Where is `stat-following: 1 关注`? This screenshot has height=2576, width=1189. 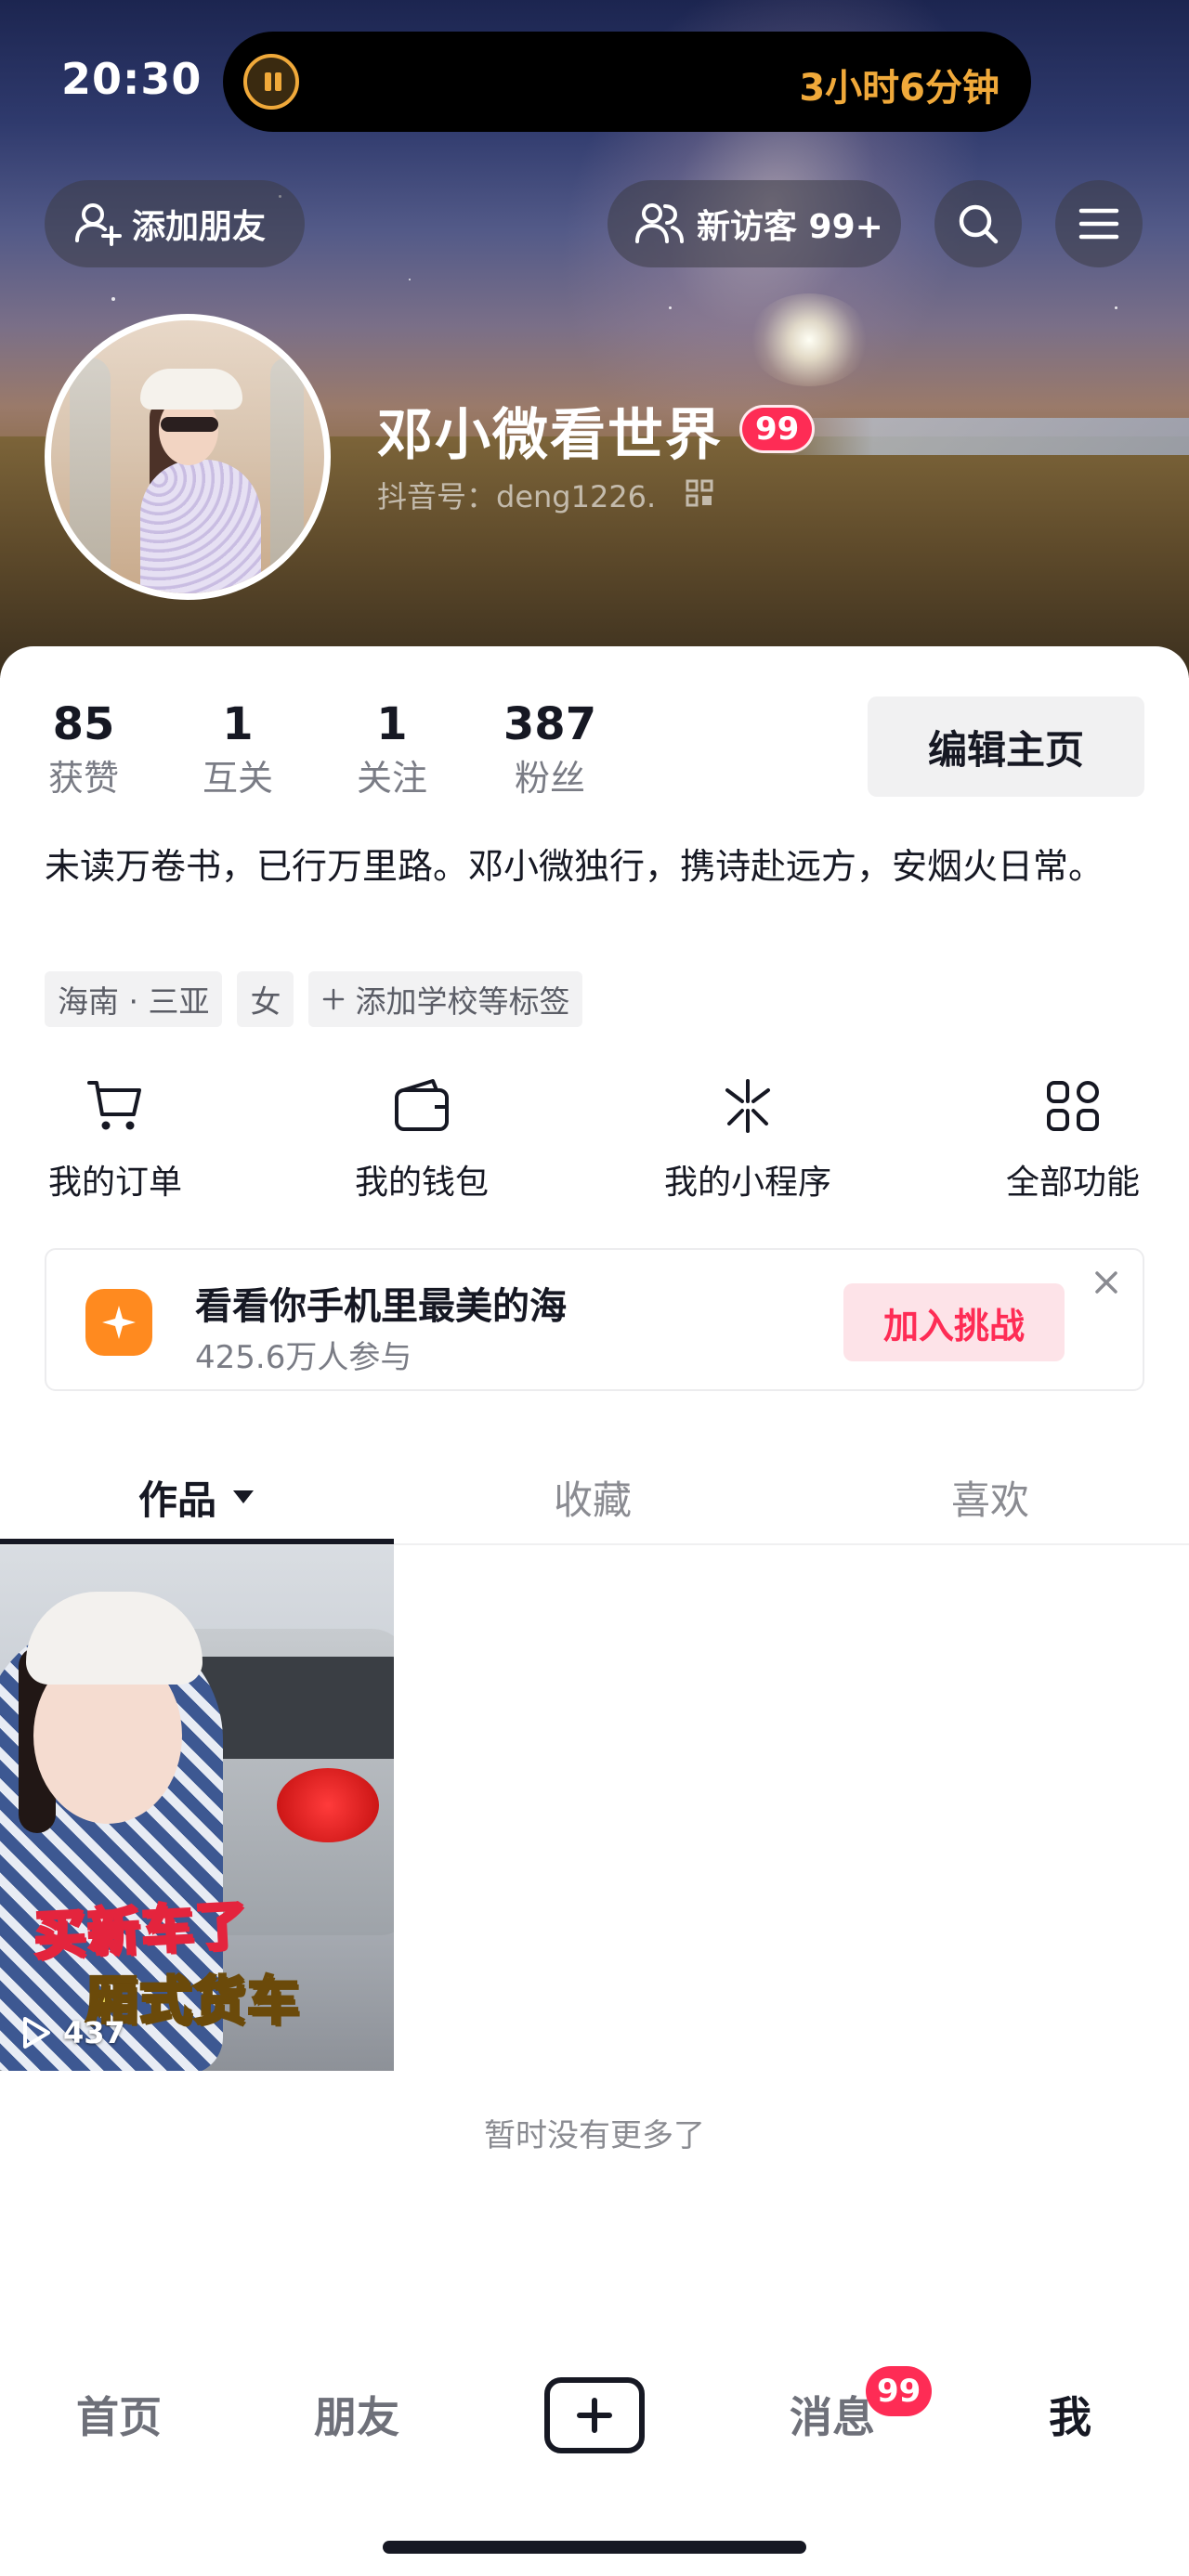 stat-following: 1 关注 is located at coordinates (392, 750).